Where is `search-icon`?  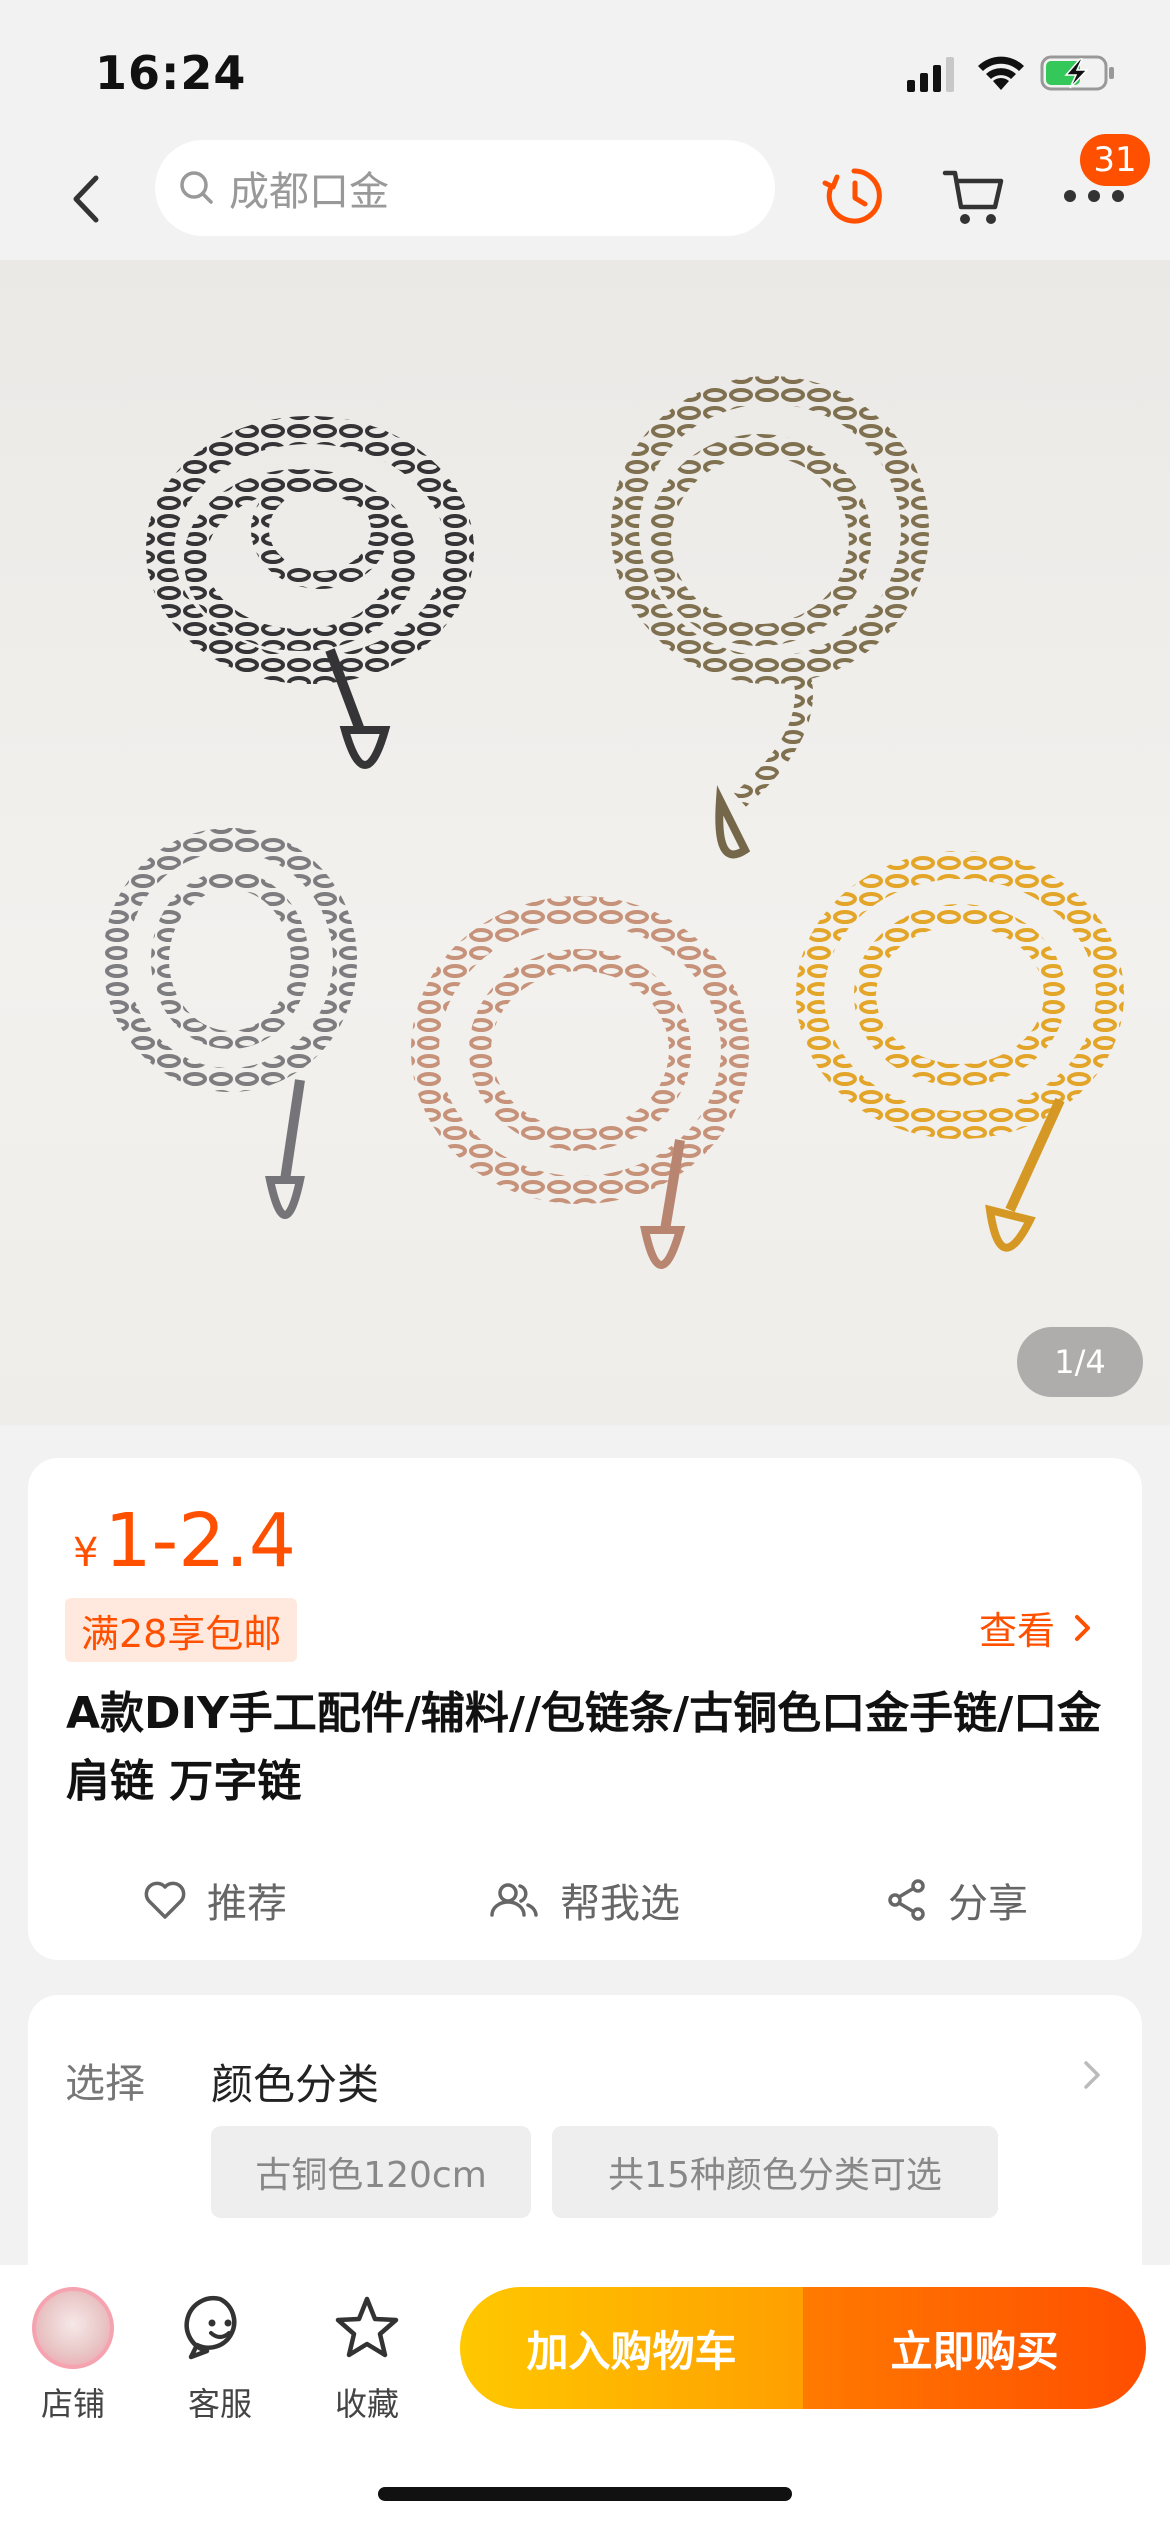
search-icon is located at coordinates (196, 187).